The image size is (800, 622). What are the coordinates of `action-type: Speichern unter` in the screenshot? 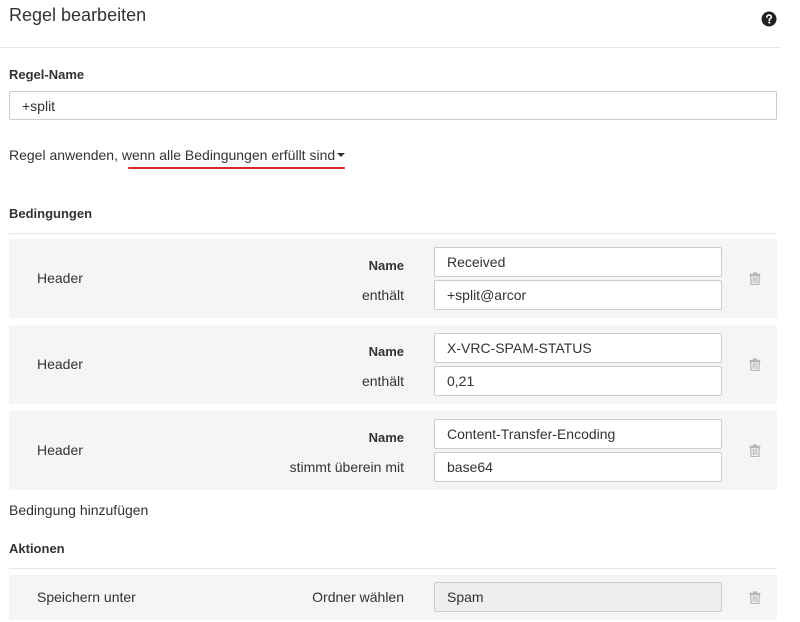 It's located at (86, 597).